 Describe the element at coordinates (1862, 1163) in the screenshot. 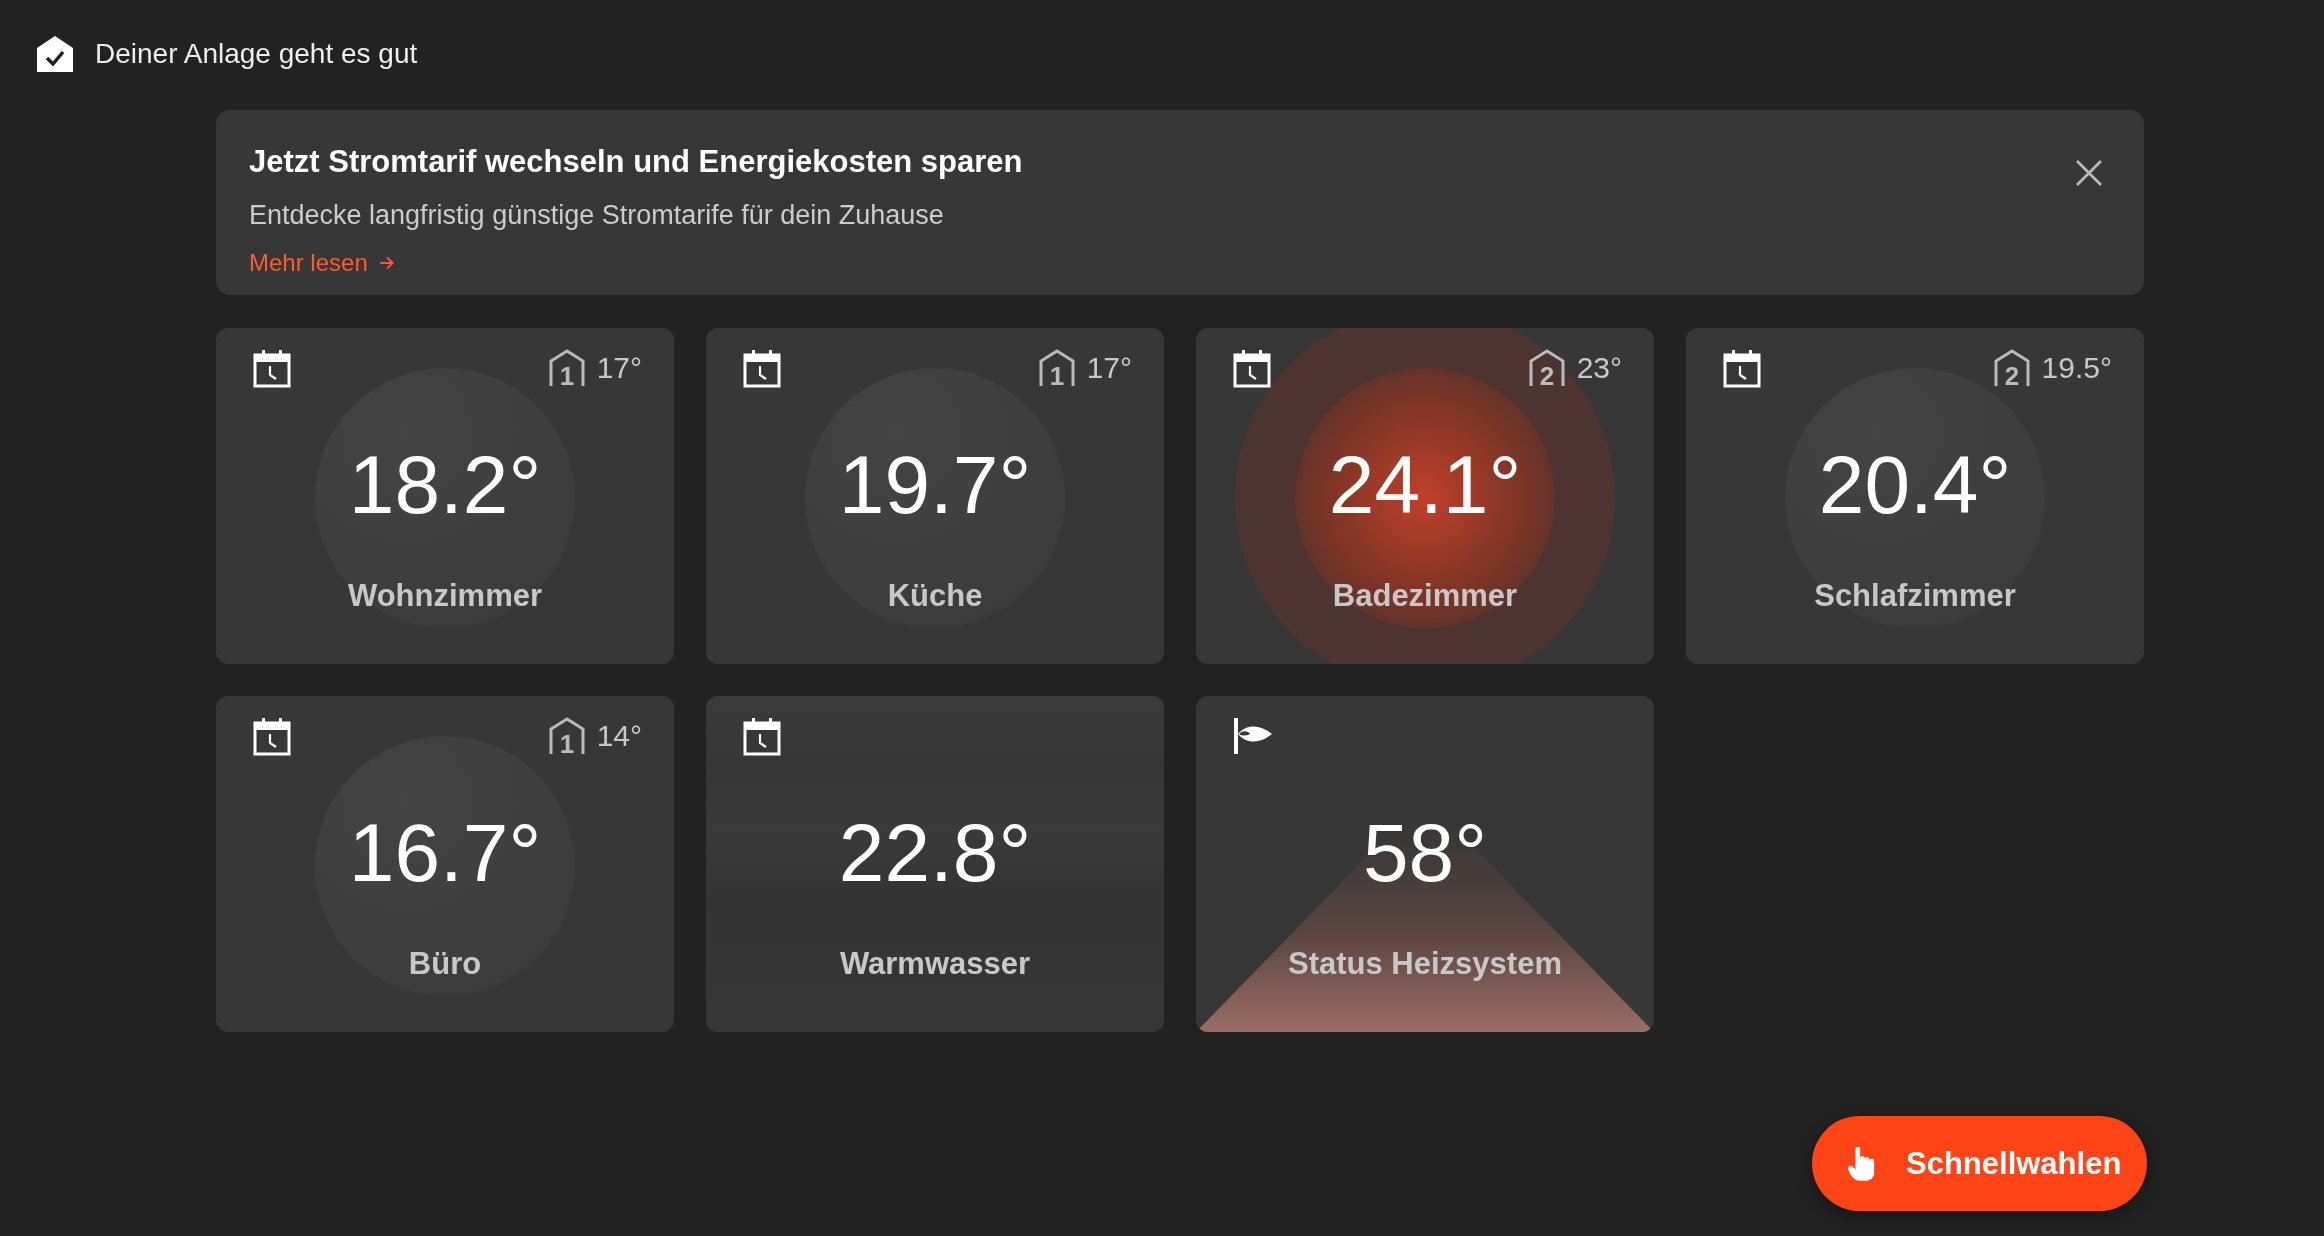

I see `hand-pointer-icon` at that location.